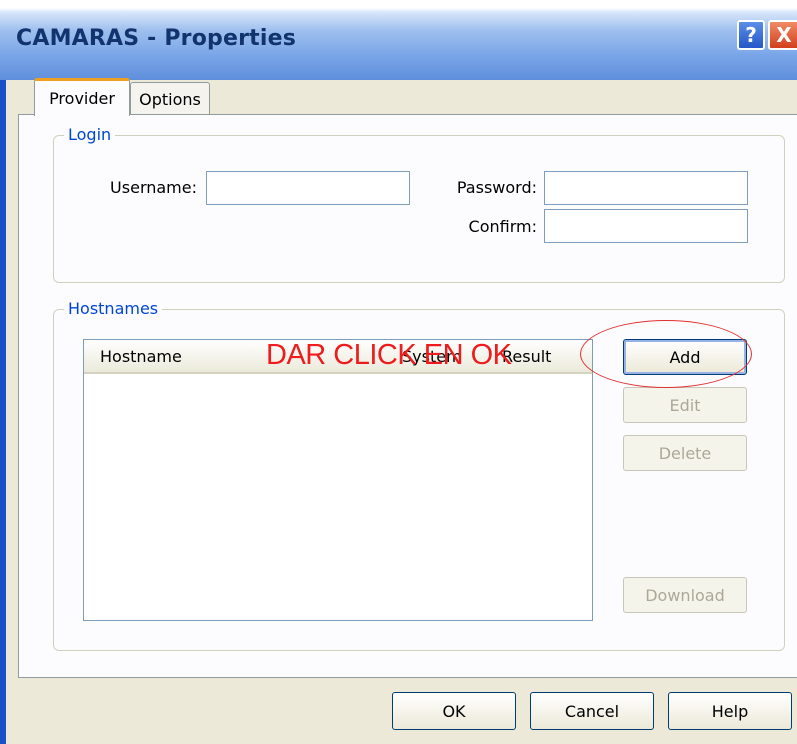 Image resolution: width=797 pixels, height=744 pixels. What do you see at coordinates (170, 99) in the screenshot?
I see `tab-options: Options` at bounding box center [170, 99].